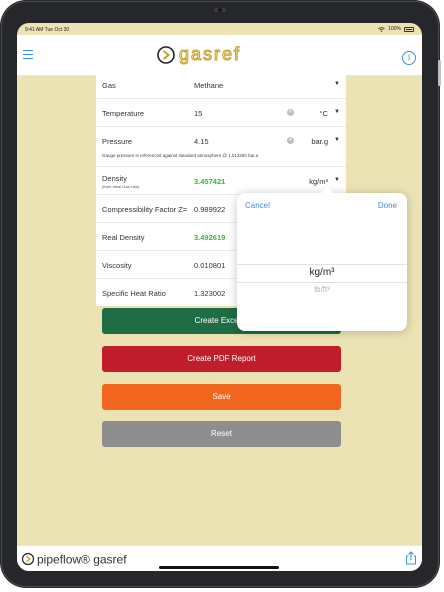 This screenshot has height=592, width=444. I want to click on bottom-bar: pipeflow® gasref, so click(219, 558).